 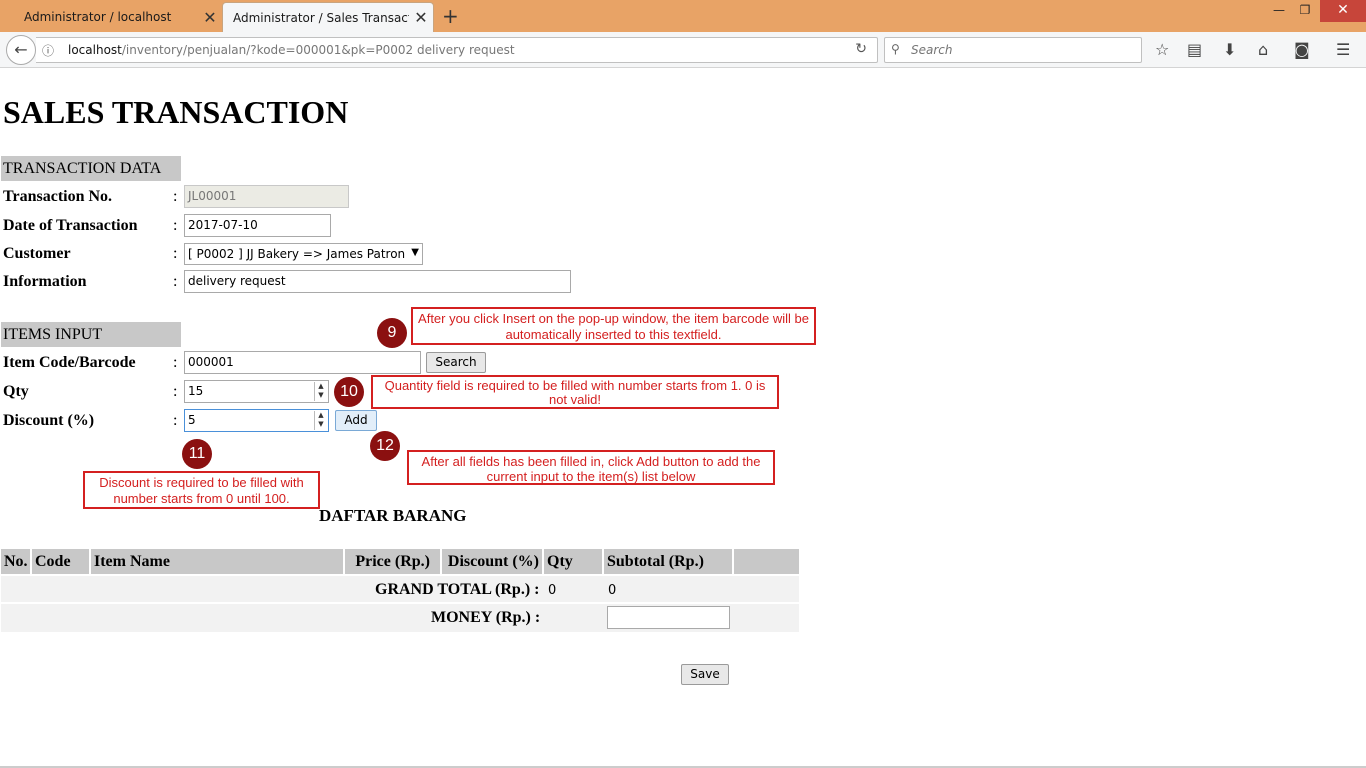 What do you see at coordinates (21, 50) in the screenshot?
I see `back-arrow-icon: ←` at bounding box center [21, 50].